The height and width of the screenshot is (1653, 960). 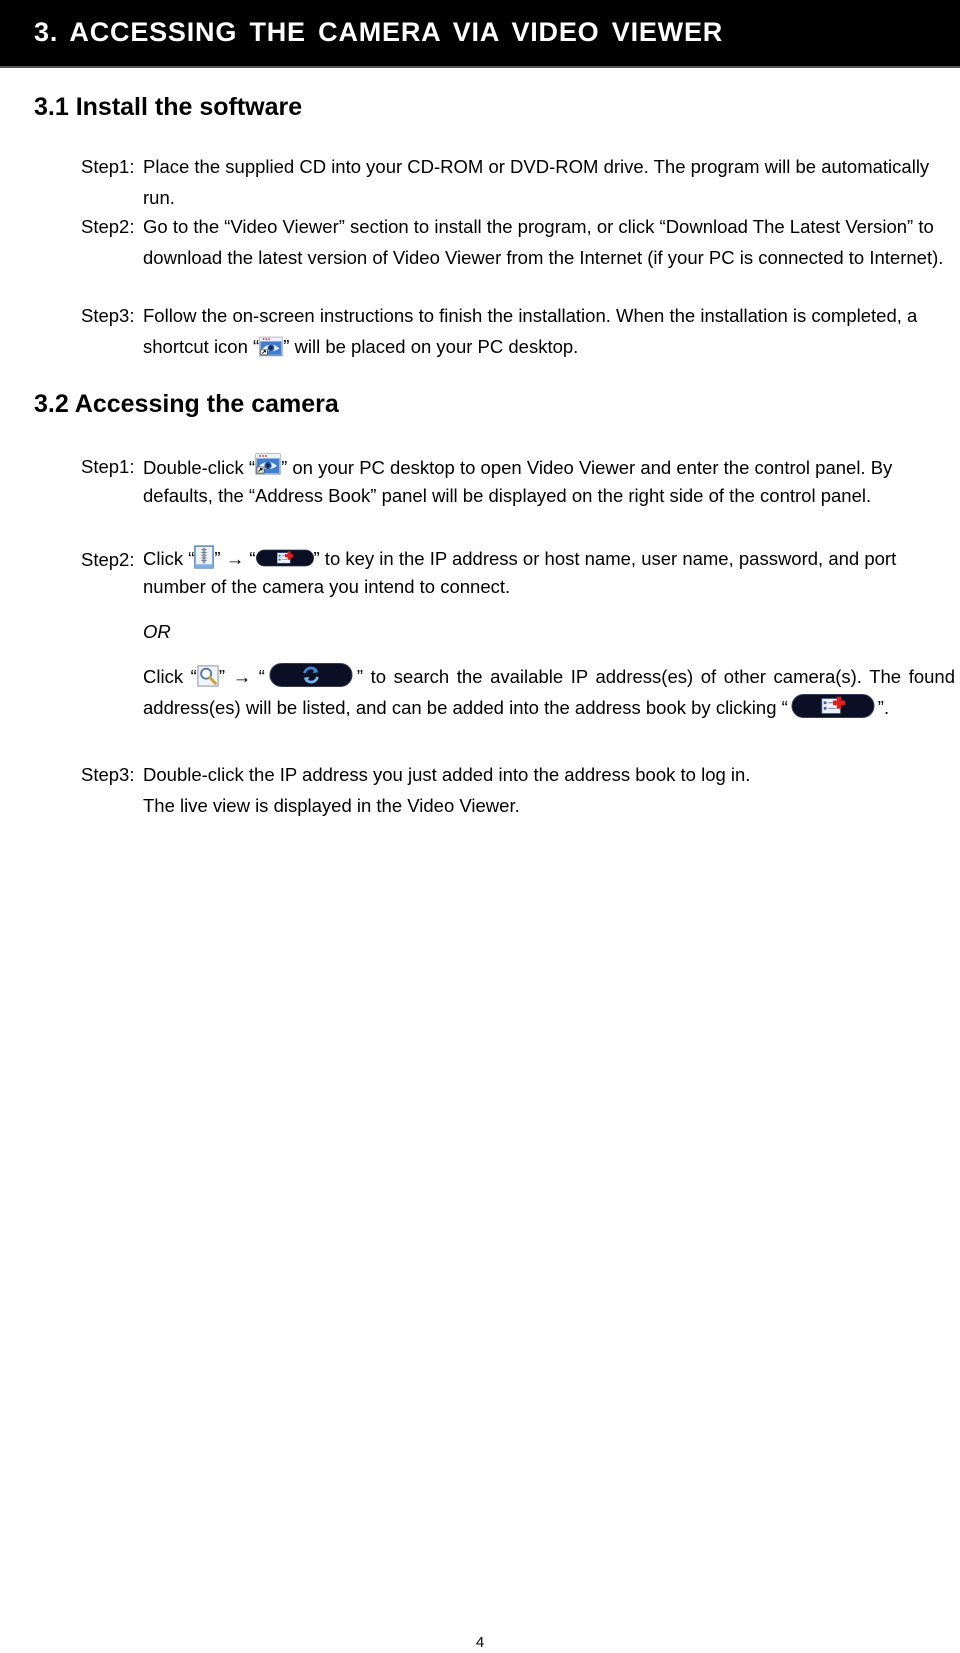 I want to click on or-label: OR, so click(x=157, y=631).